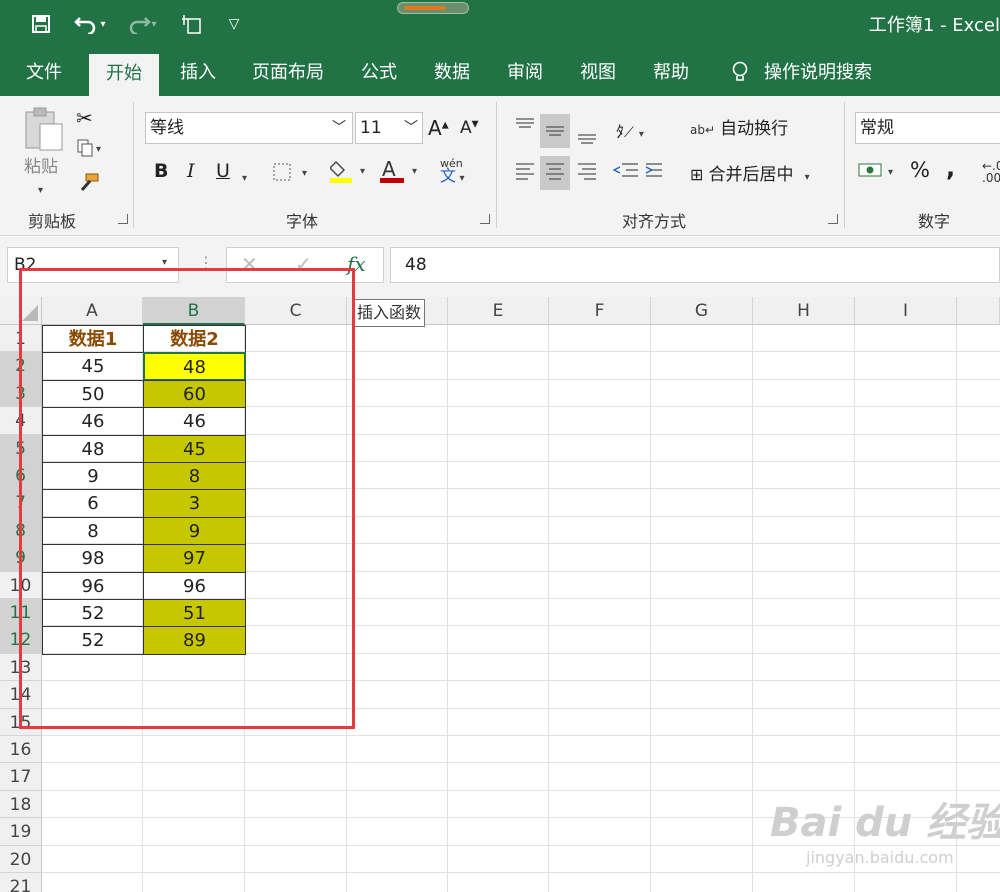  Describe the element at coordinates (821, 73) in the screenshot. I see `tell-me-search: 操作说明搜索` at that location.